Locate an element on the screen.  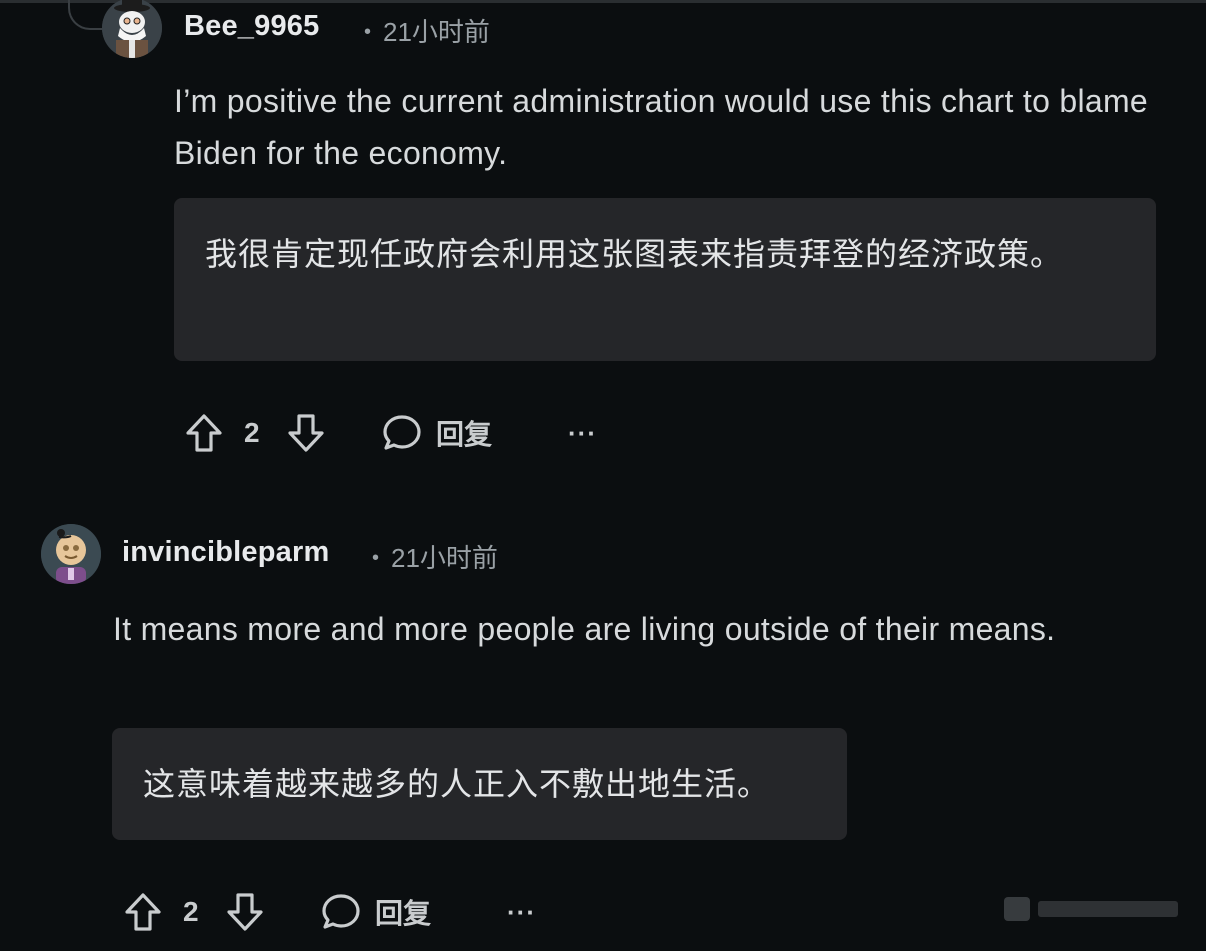
divider is located at coordinates (603, 1).